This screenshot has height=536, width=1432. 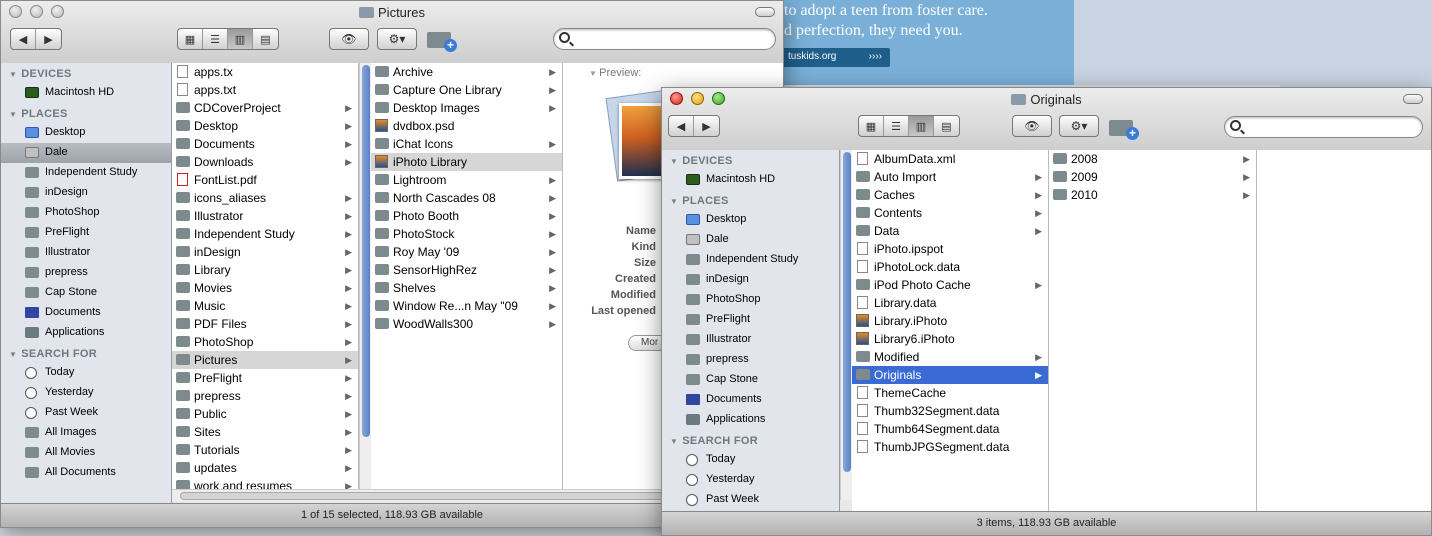 What do you see at coordinates (466, 252) in the screenshot?
I see `list-item: Roy May '09 ▶` at bounding box center [466, 252].